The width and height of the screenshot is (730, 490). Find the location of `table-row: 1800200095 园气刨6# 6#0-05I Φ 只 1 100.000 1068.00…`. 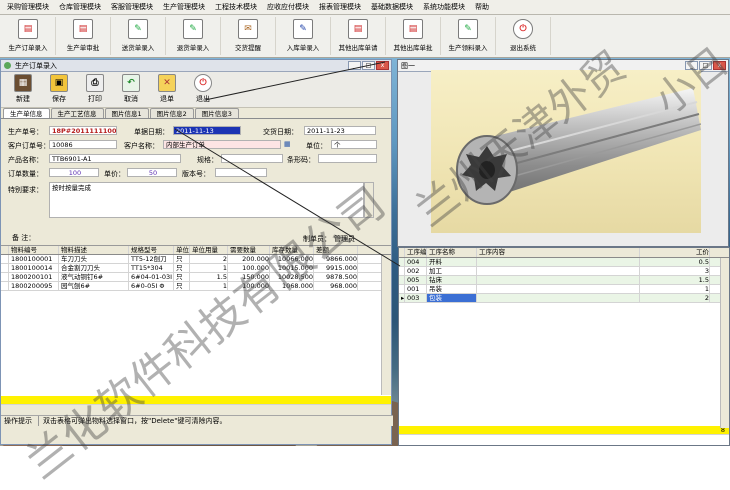

table-row: 1800200095 园气刨6# 6#0-05I Φ 只 1 100.000 1068.00… is located at coordinates (196, 286).